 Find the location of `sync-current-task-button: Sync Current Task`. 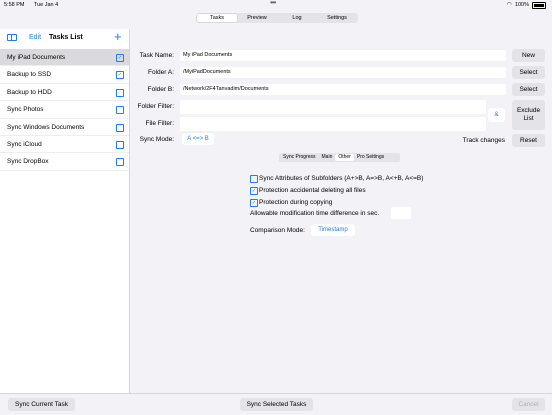

sync-current-task-button: Sync Current Task is located at coordinates (41, 404).